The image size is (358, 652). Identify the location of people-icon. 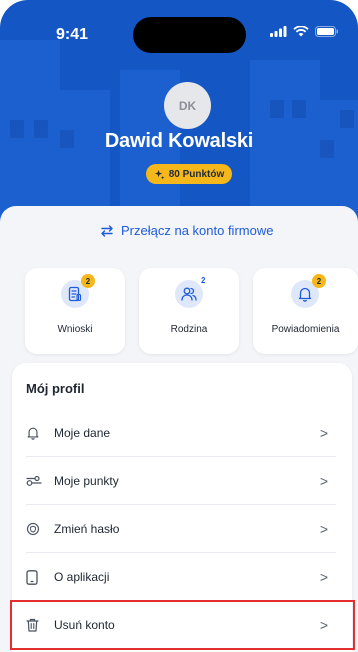
(189, 294).